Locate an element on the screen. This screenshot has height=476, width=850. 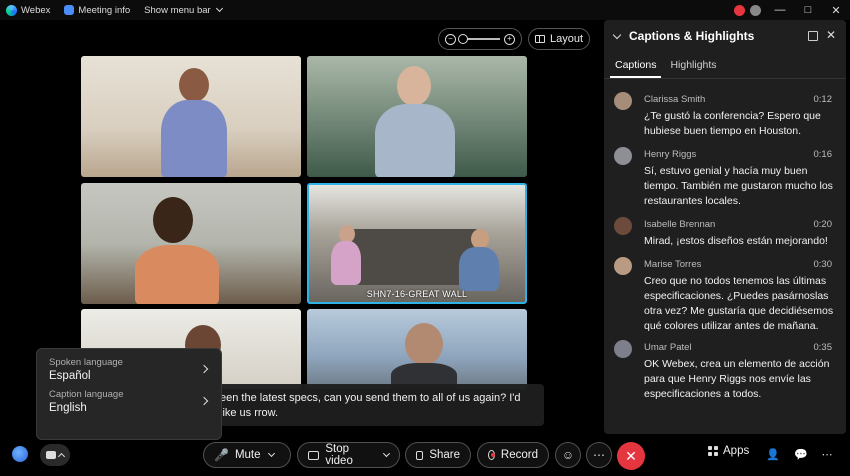
webex-app-label: Webex is located at coordinates (28, 10).